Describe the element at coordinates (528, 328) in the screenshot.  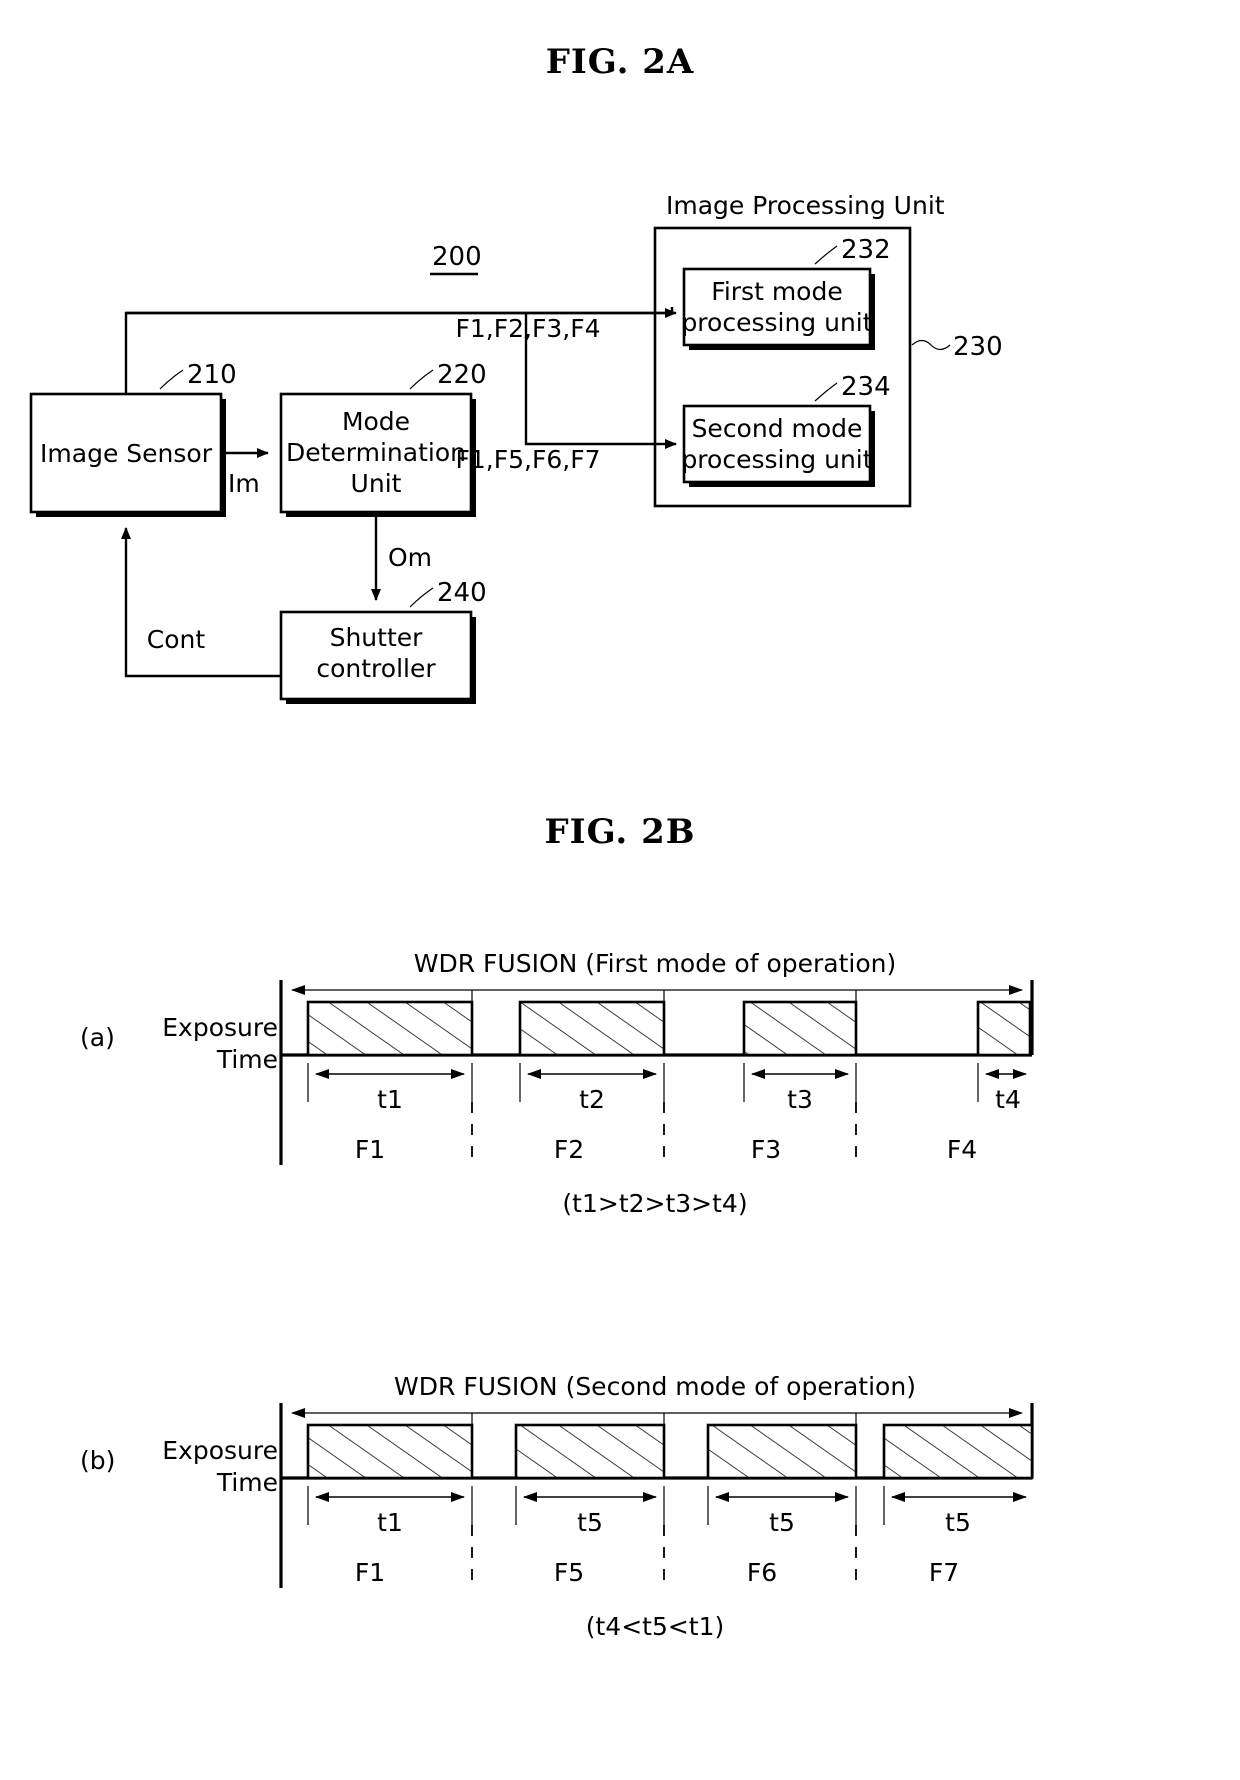
I see `signal-first-mode-frames-label: F1,F2,F3,F4` at that location.